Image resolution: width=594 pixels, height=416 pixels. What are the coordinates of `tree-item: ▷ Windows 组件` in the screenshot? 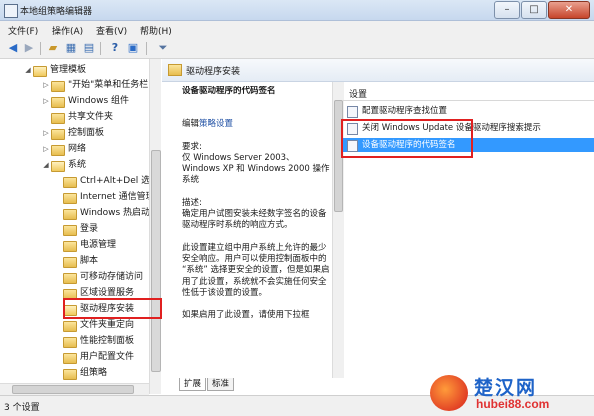 It's located at (85, 101).